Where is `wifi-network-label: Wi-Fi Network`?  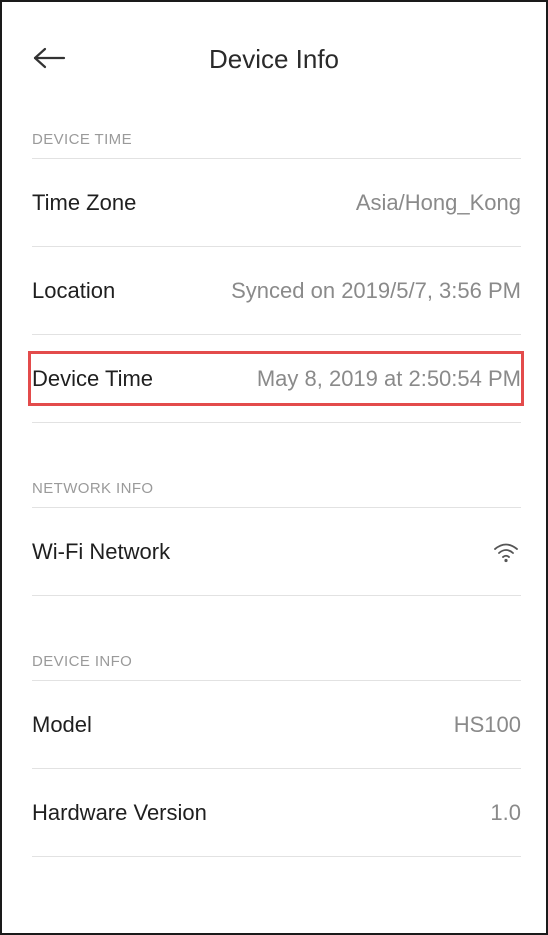
wifi-network-label: Wi-Fi Network is located at coordinates (101, 551).